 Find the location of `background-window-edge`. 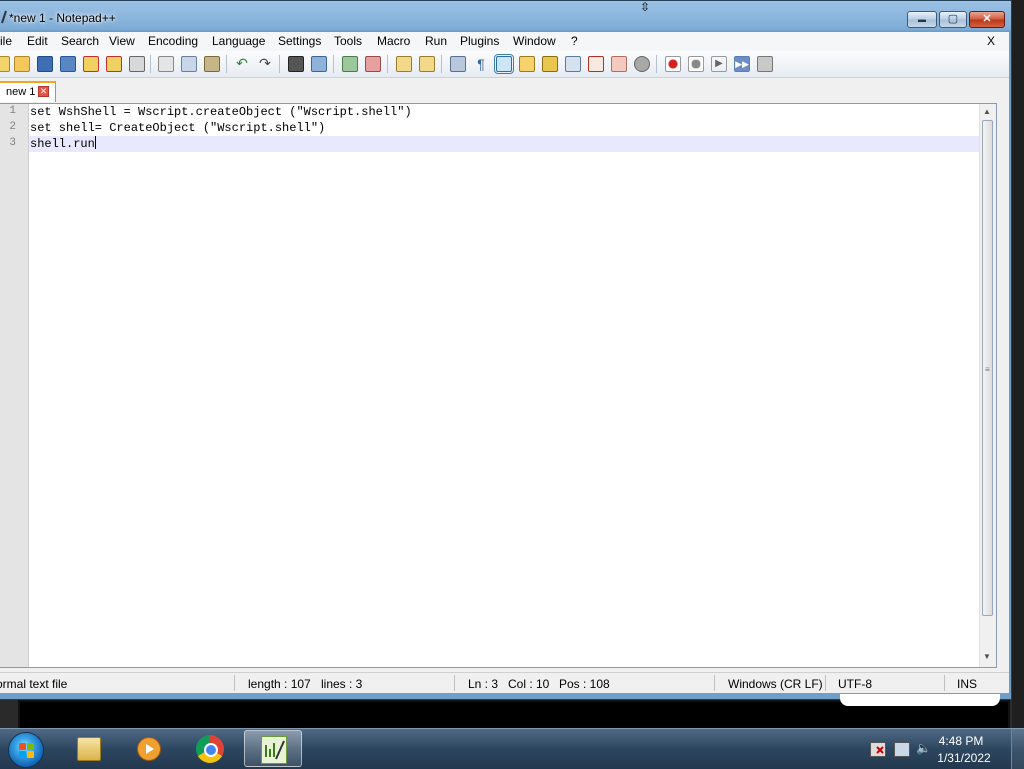

background-window-edge is located at coordinates (920, 700).